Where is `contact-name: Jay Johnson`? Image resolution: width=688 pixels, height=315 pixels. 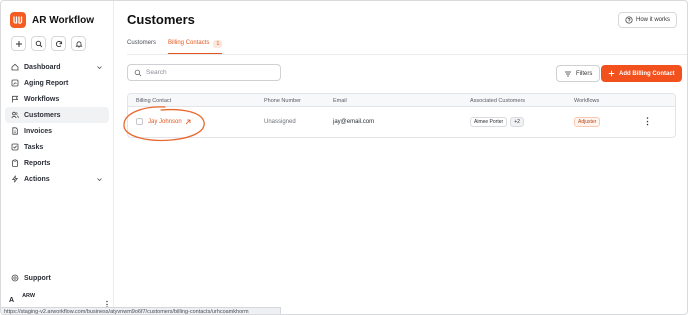 contact-name: Jay Johnson is located at coordinates (165, 122).